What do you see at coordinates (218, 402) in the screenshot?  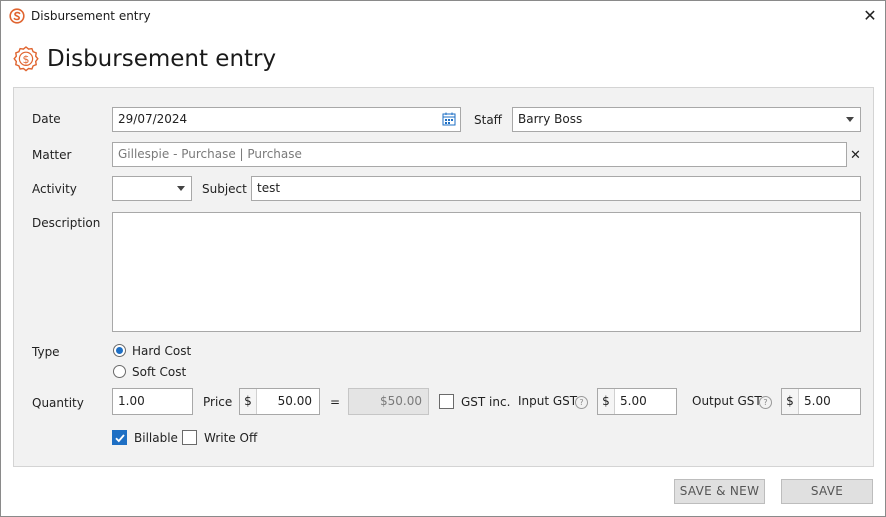 I see `price-label: Price` at bounding box center [218, 402].